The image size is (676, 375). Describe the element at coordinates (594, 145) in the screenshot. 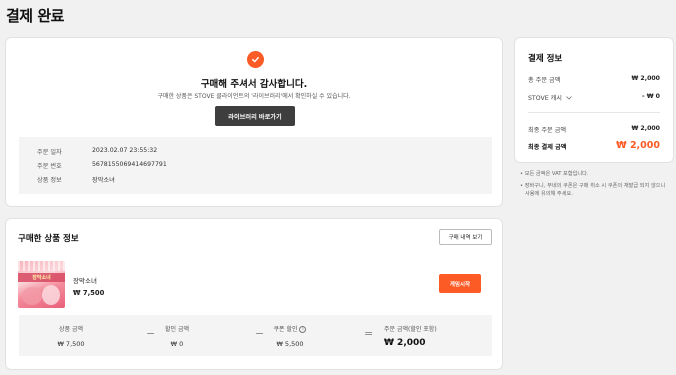

I see `final-payment-row: 최종 결제 금액 ₩ 2,000` at that location.